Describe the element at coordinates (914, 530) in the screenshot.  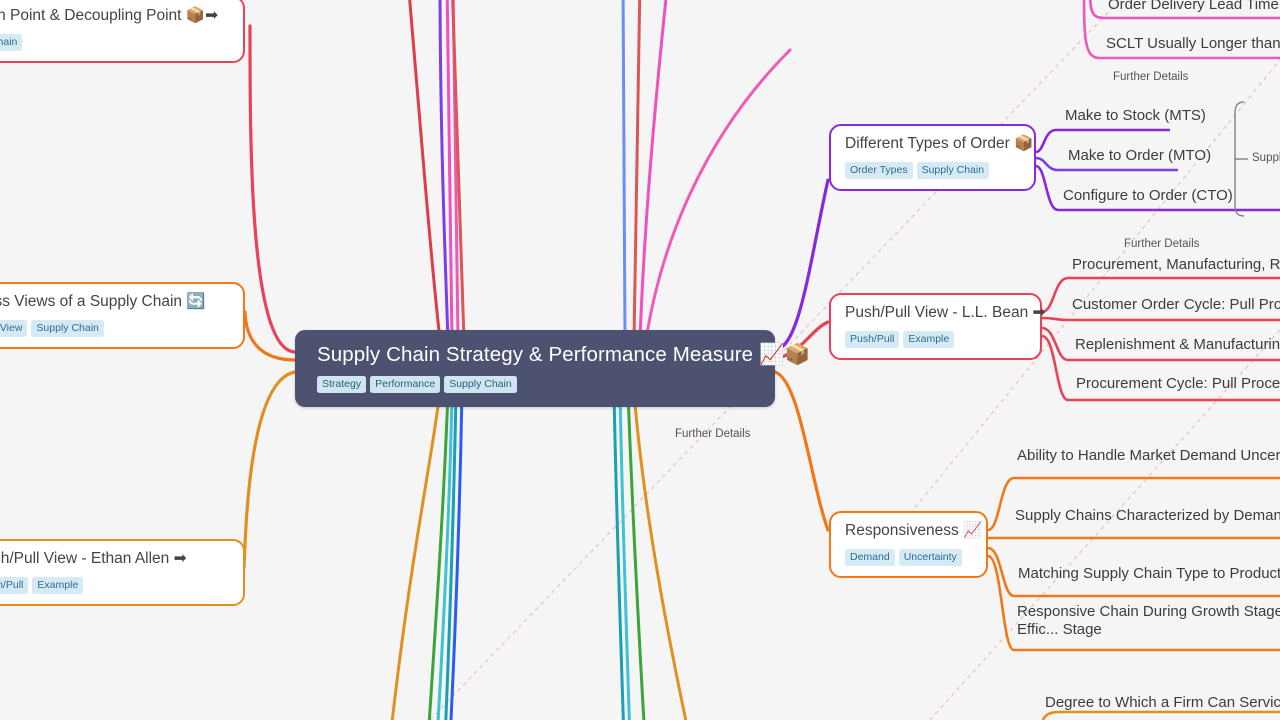
I see `node-responsiveness-label: Responsiveness 📈` at that location.